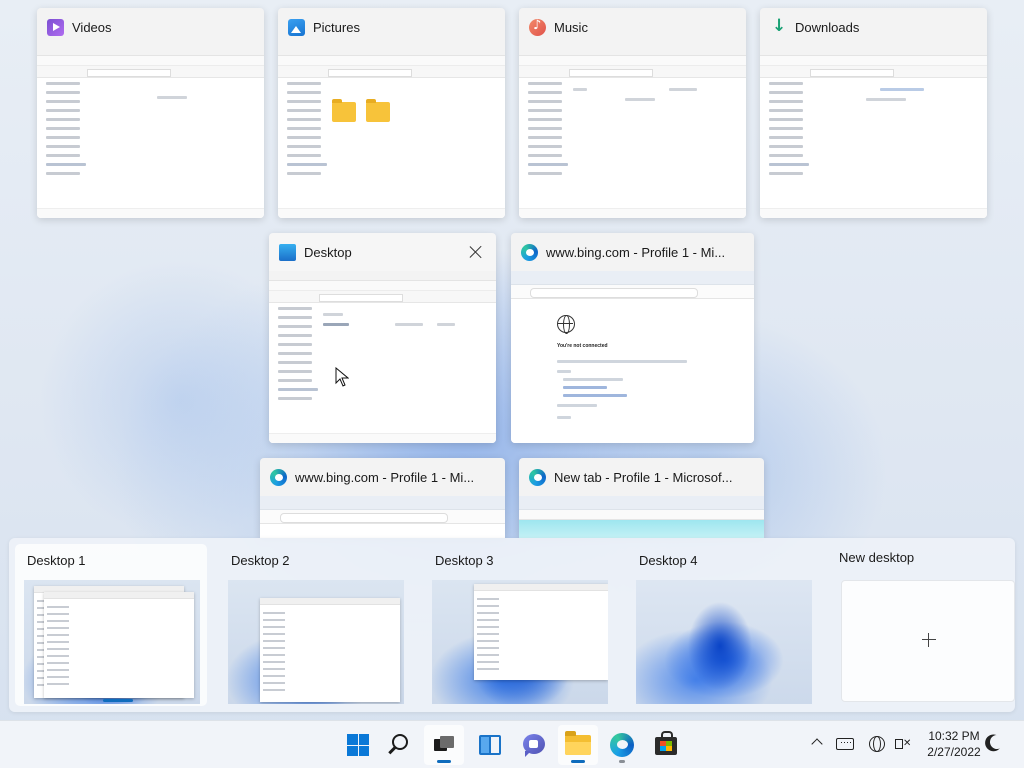 Image resolution: width=1024 pixels, height=768 pixels. I want to click on desktop-1: Desktop 1, so click(111, 625).